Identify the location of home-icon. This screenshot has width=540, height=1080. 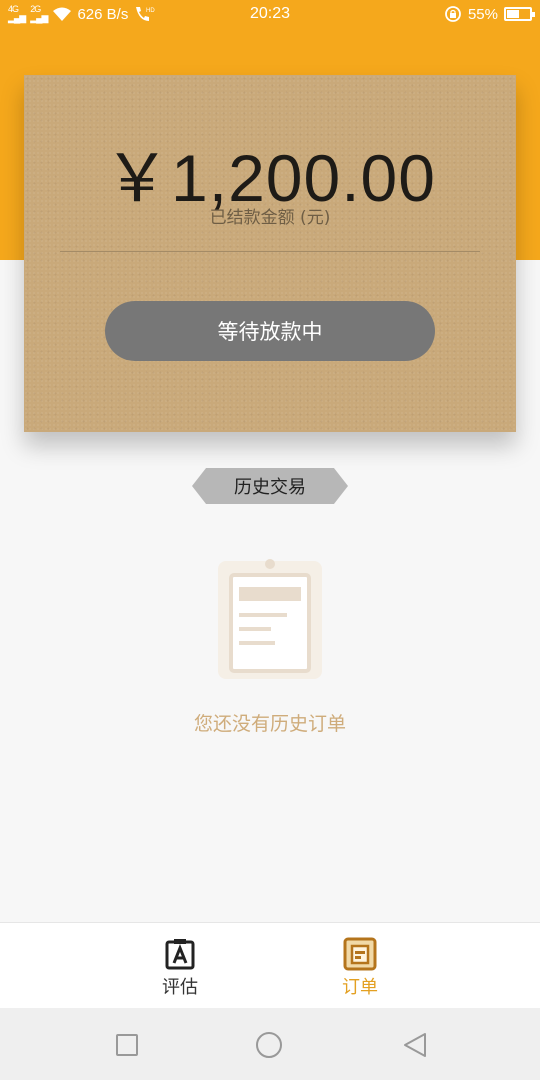
(269, 1045).